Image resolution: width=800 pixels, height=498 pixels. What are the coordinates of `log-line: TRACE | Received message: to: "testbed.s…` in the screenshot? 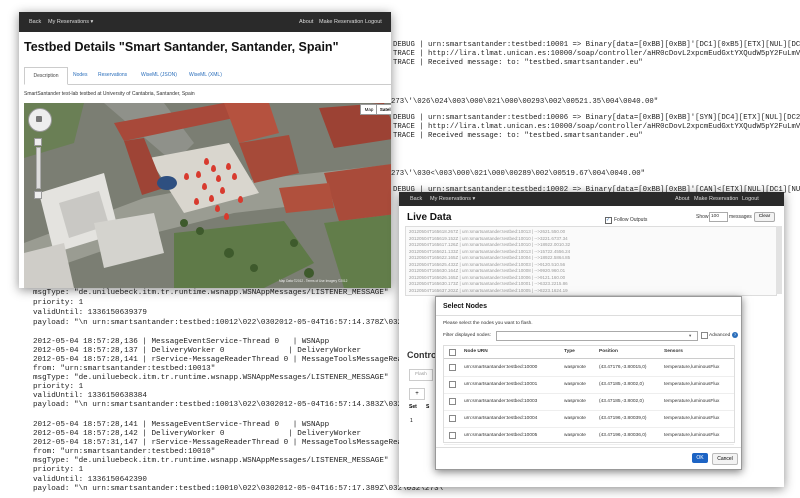 It's located at (518, 63).